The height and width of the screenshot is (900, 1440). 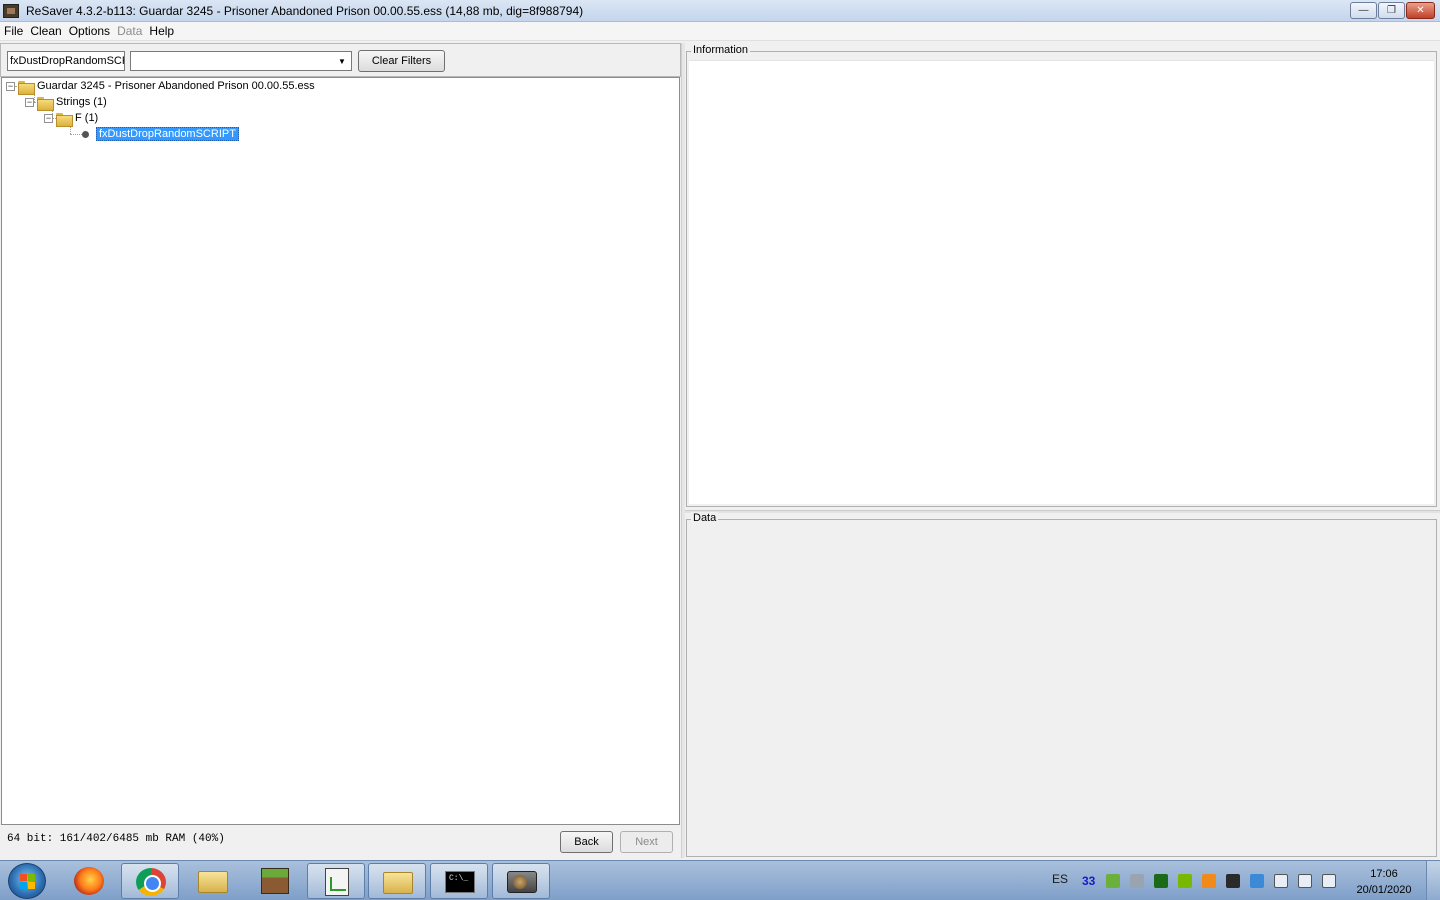 I want to click on information-legend: Information, so click(x=721, y=50).